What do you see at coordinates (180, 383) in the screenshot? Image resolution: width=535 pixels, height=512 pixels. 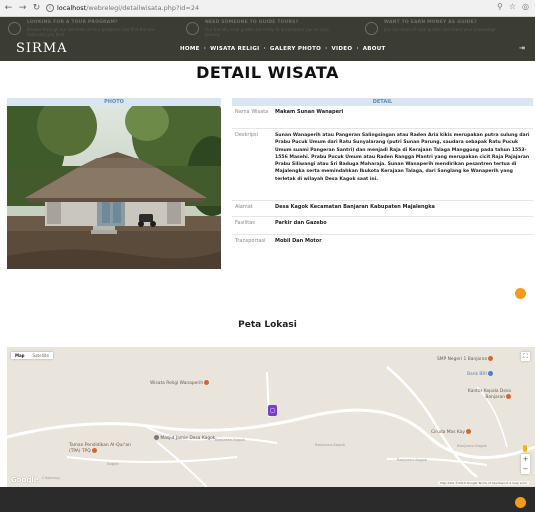 I see `map-place: Wisata Religi Wanaperih` at bounding box center [180, 383].